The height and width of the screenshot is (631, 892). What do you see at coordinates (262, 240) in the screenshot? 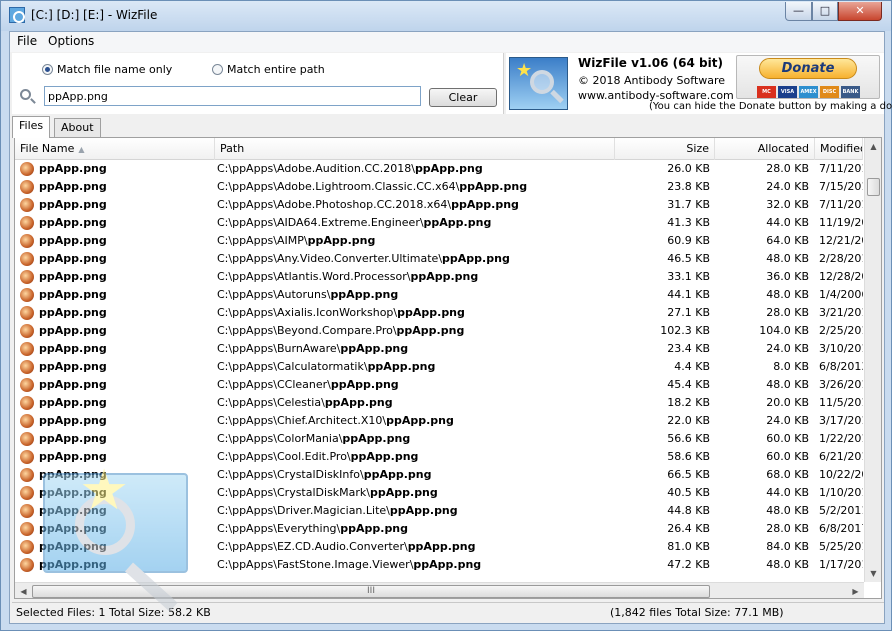
I see `path-dir-text: C:\ppApps\AIMP\` at bounding box center [262, 240].